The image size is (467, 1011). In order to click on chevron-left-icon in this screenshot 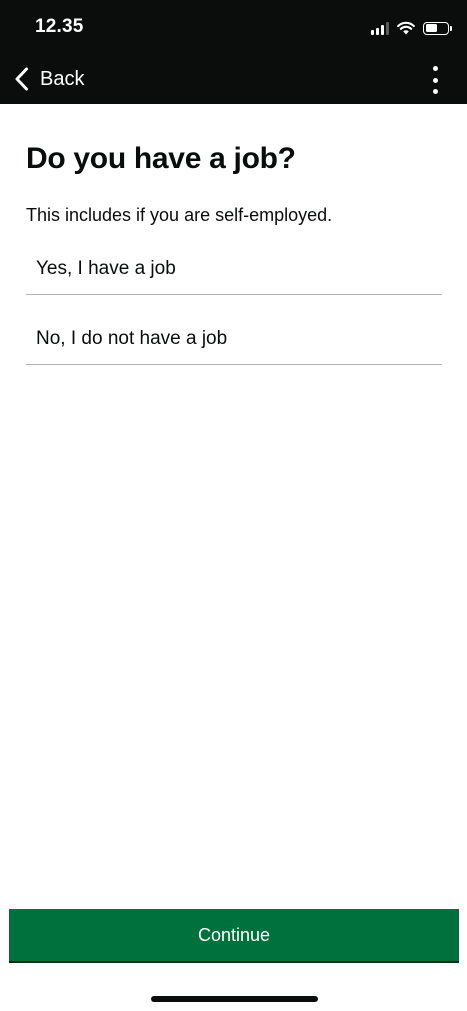, I will do `click(21, 79)`.